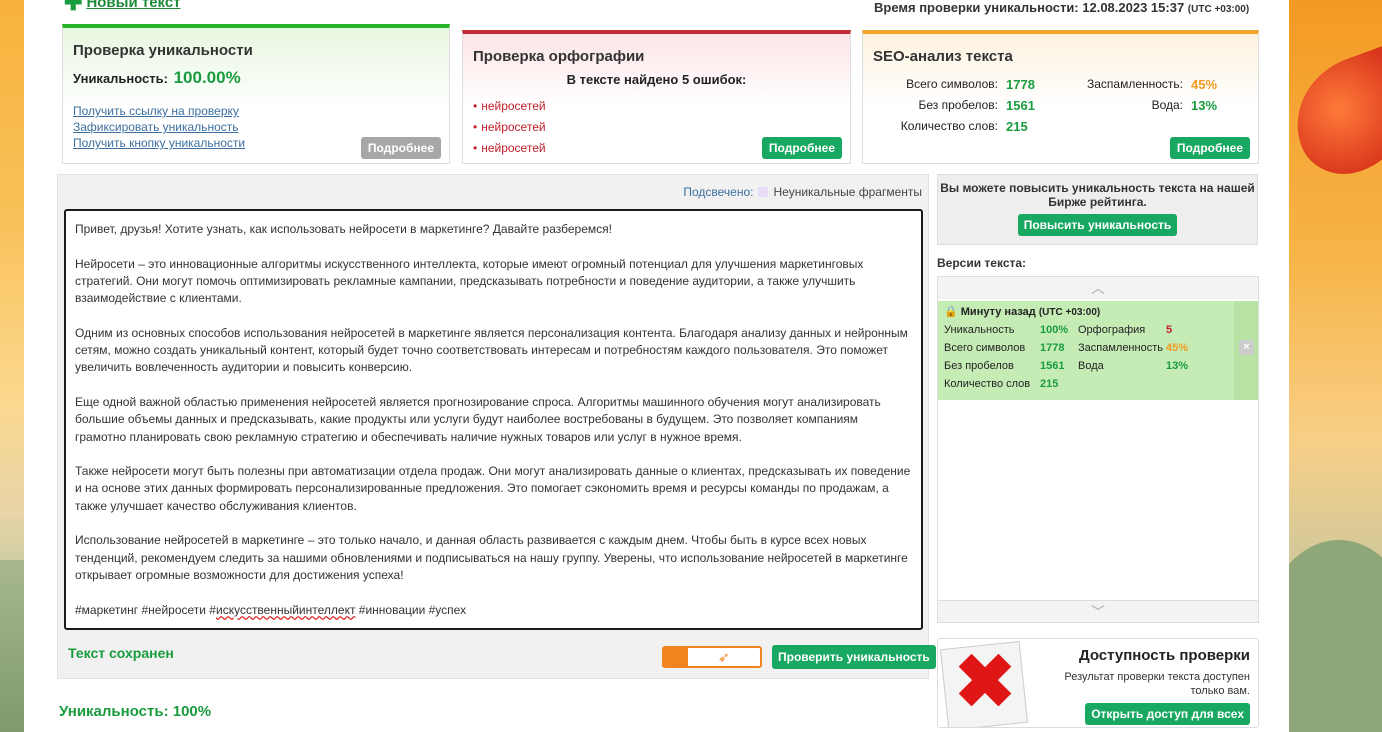  Describe the element at coordinates (159, 143) in the screenshot. I see `get-button-link: Получить кнопку уникальности` at that location.